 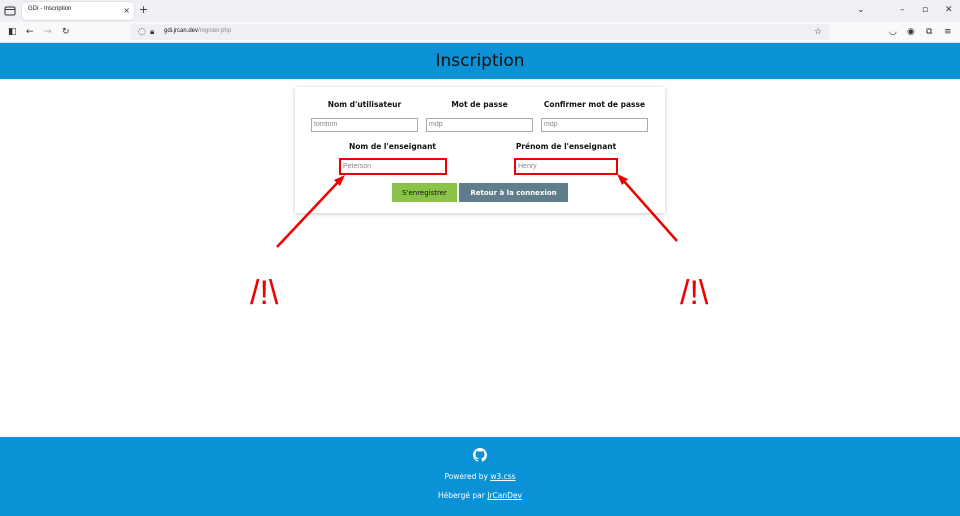 What do you see at coordinates (264, 293) in the screenshot?
I see `left-warning-label: /!\` at bounding box center [264, 293].